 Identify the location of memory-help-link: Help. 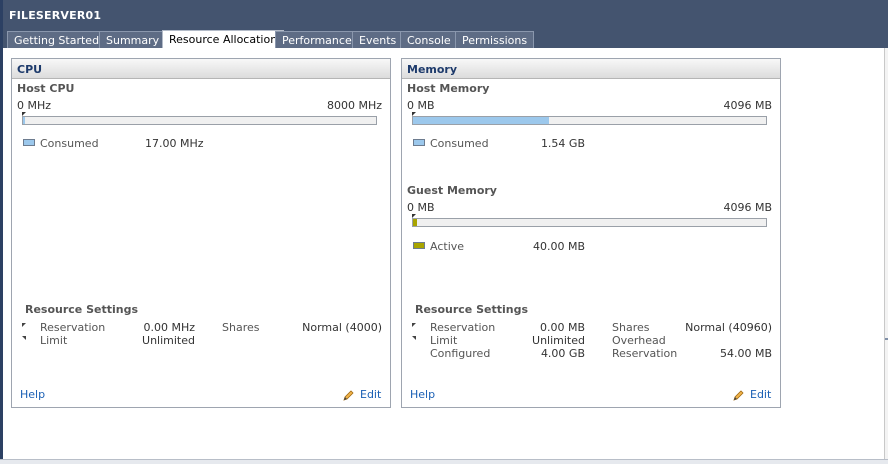
(422, 394).